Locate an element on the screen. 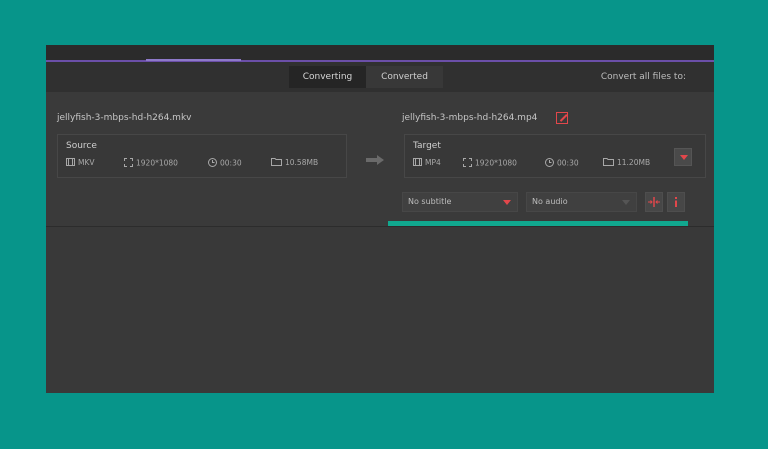 Image resolution: width=768 pixels, height=449 pixels. split-button is located at coordinates (654, 202).